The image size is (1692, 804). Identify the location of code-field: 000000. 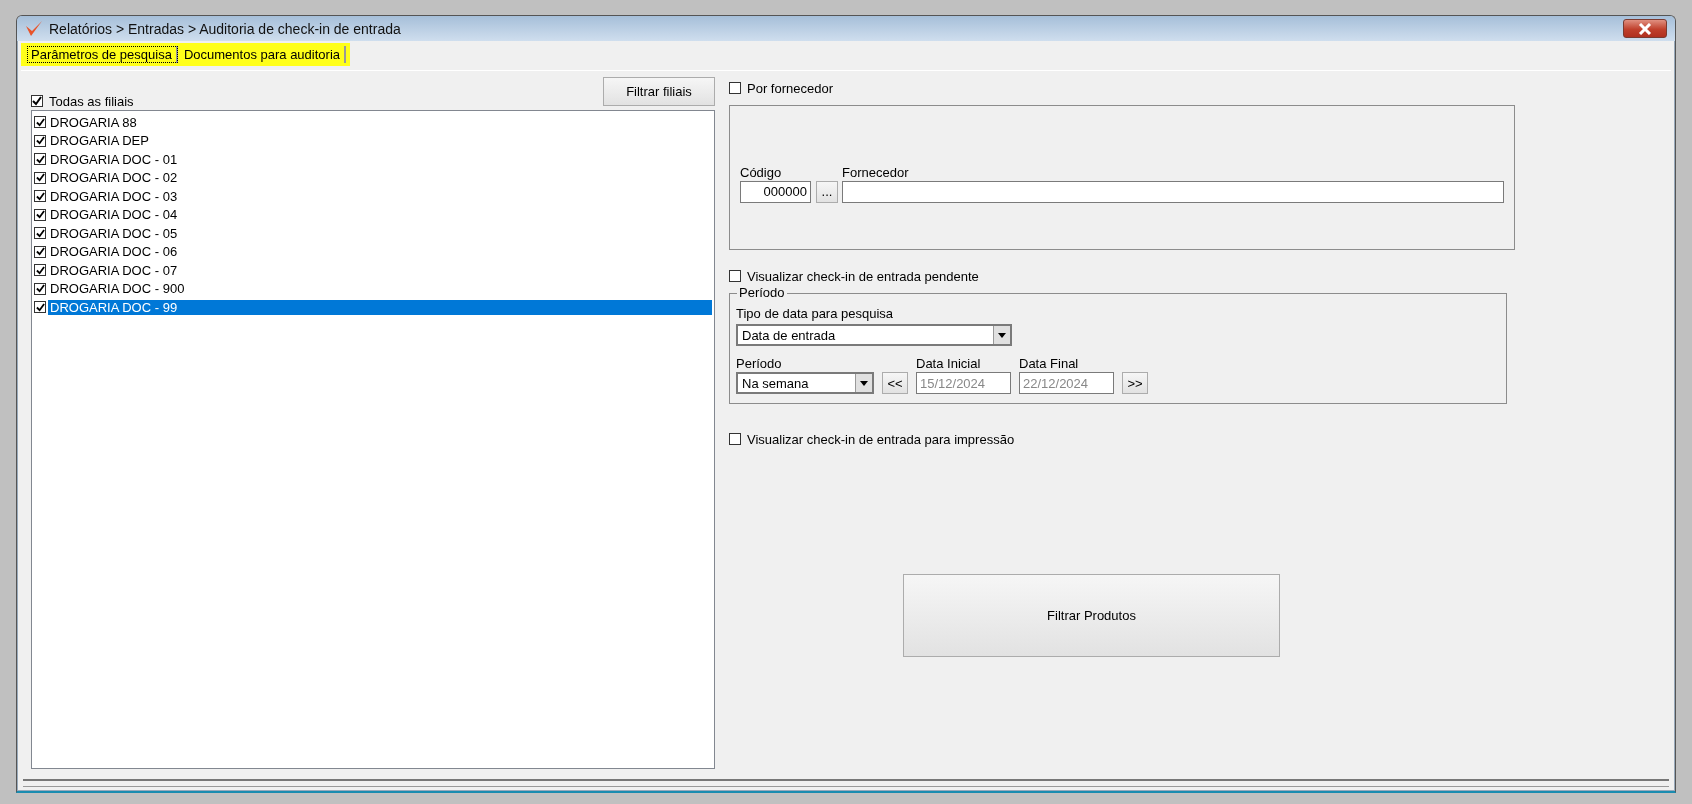
(775, 191).